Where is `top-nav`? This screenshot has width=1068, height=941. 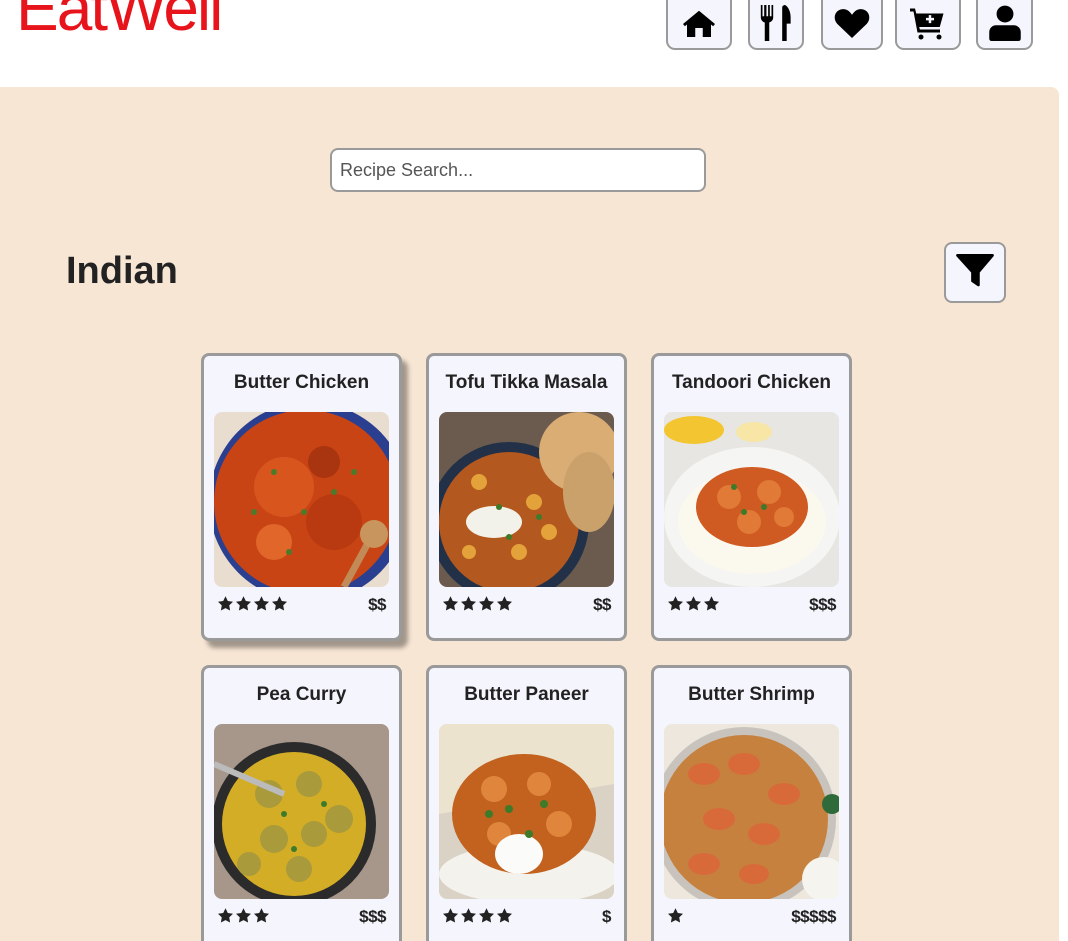 top-nav is located at coordinates (534, 26).